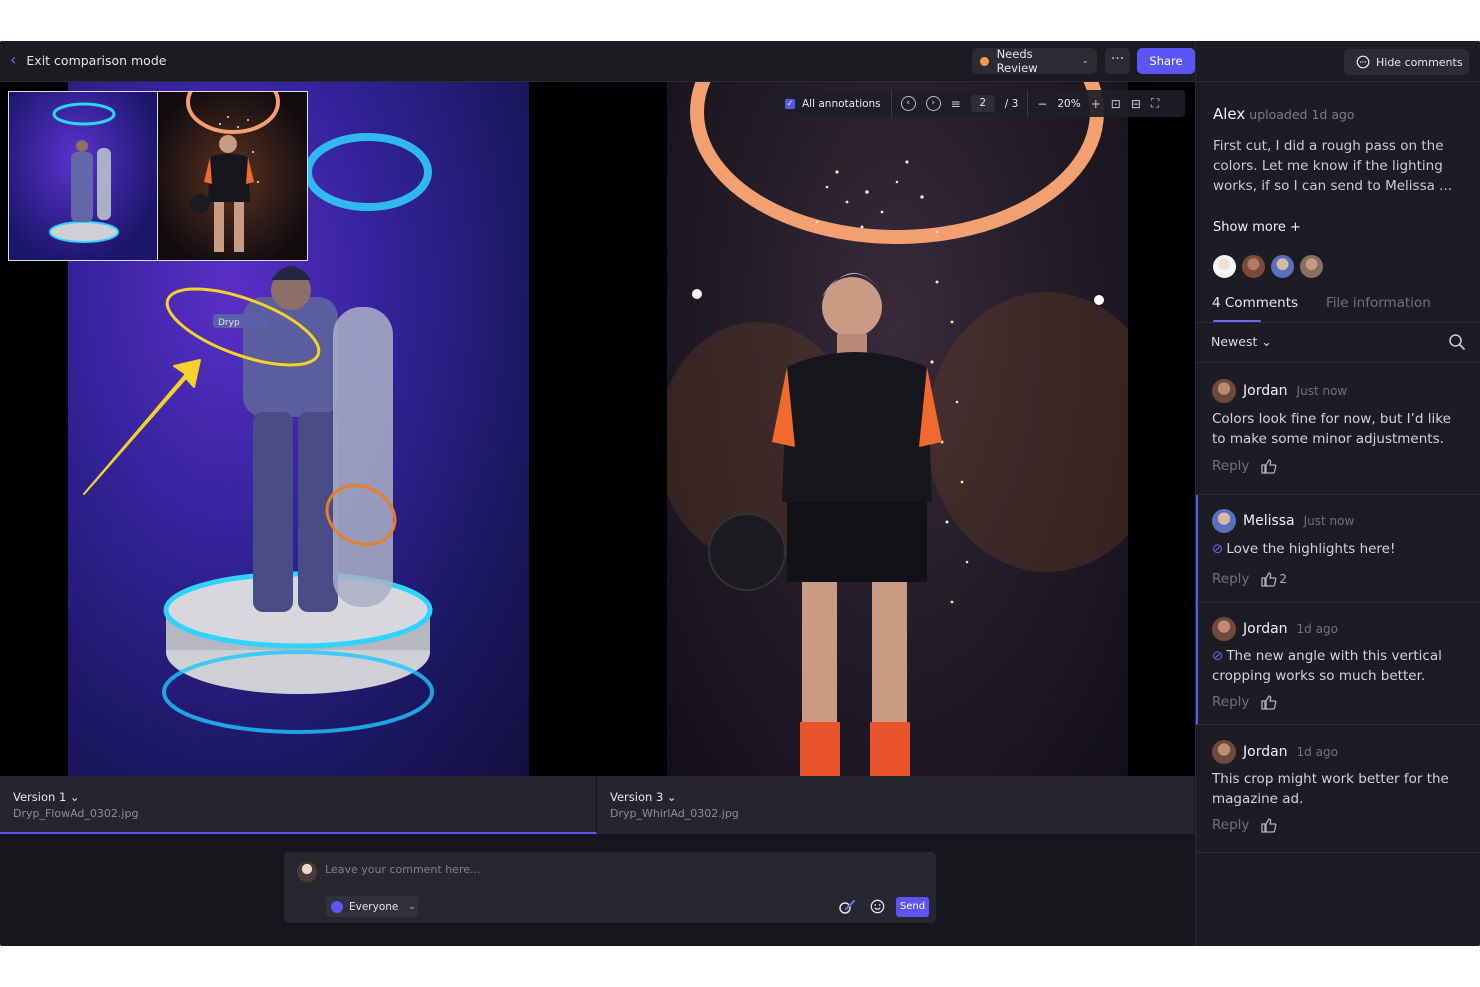 This screenshot has width=1480, height=987. What do you see at coordinates (372, 906) in the screenshot?
I see `audience-dropdown: Everyone ⌄` at bounding box center [372, 906].